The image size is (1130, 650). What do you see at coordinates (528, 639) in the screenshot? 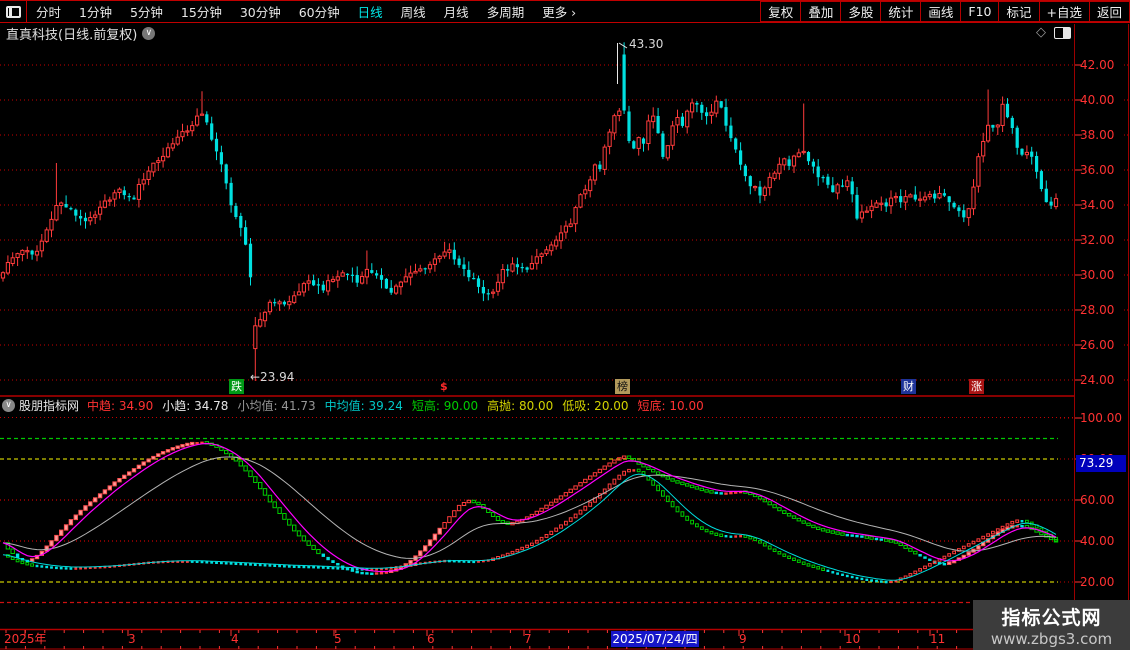
I see `x-axis-label: 7` at bounding box center [528, 639].